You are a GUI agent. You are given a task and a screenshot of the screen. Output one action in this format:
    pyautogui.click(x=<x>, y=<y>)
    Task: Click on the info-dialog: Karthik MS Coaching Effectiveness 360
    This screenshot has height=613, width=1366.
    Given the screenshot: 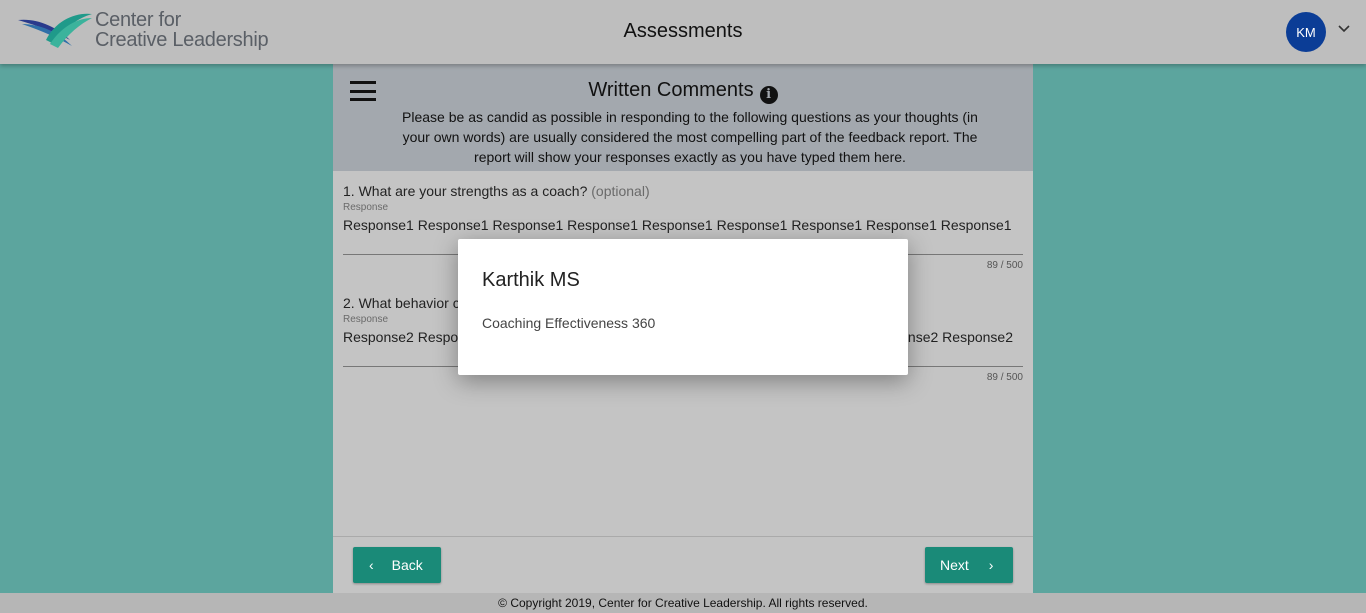 What is the action you would take?
    pyautogui.click(x=683, y=307)
    